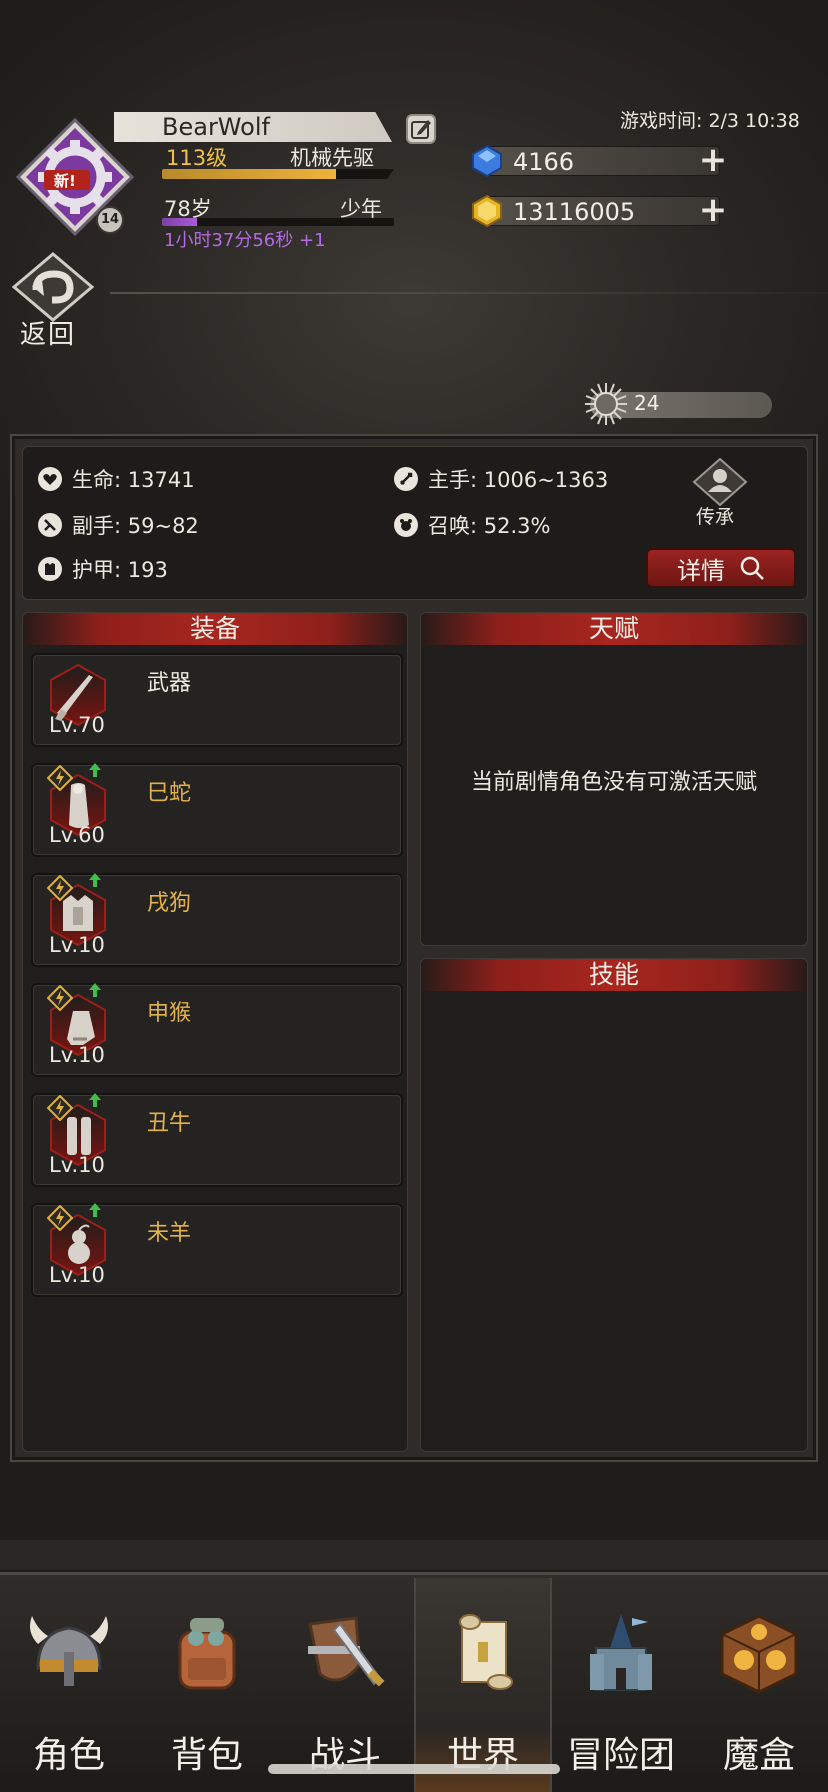 The width and height of the screenshot is (828, 1792). I want to click on equipment-name: 丑牛, so click(169, 1123).